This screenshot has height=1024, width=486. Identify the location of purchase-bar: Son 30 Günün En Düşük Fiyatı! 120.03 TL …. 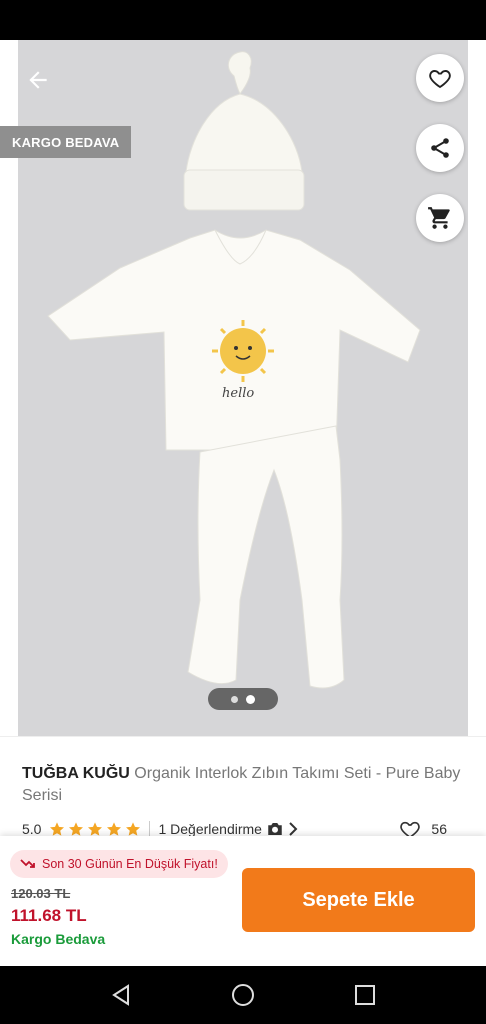
(243, 901).